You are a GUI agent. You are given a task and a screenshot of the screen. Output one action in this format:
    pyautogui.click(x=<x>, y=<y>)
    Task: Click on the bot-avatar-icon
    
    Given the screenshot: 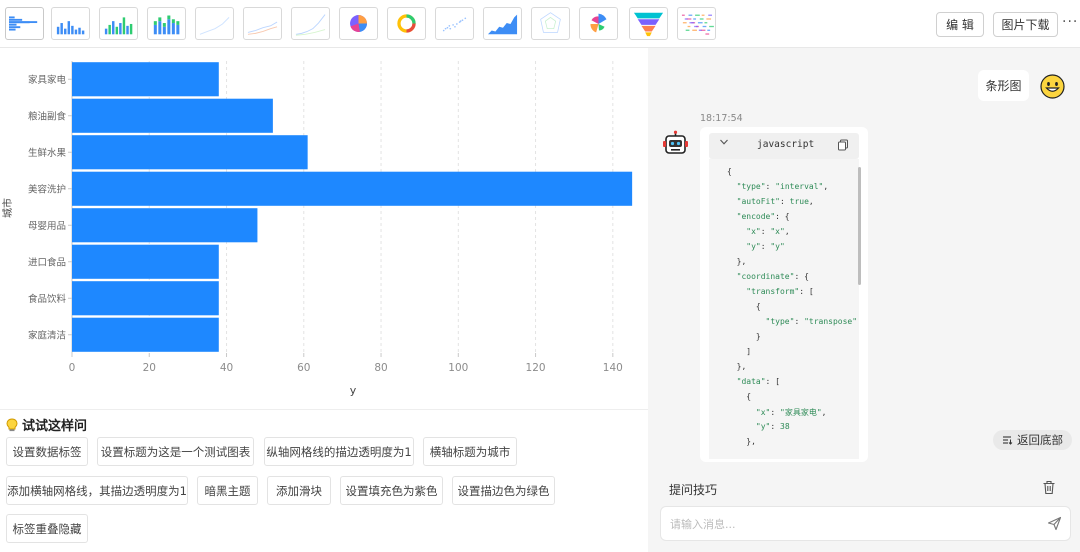 What is the action you would take?
    pyautogui.click(x=675, y=142)
    